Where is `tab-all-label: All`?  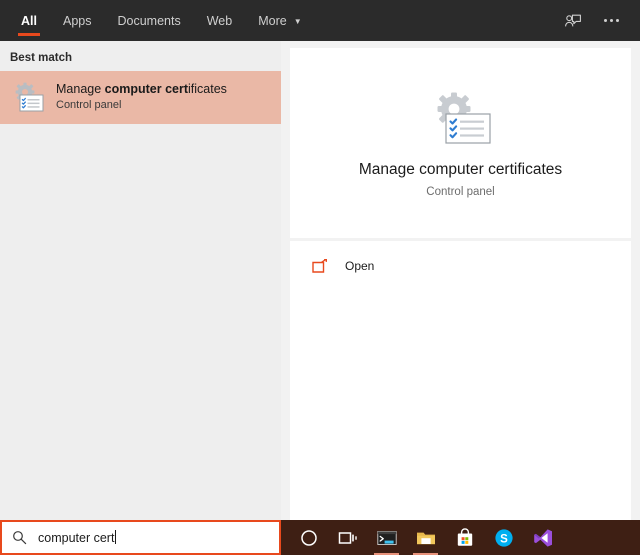 tab-all-label: All is located at coordinates (29, 20).